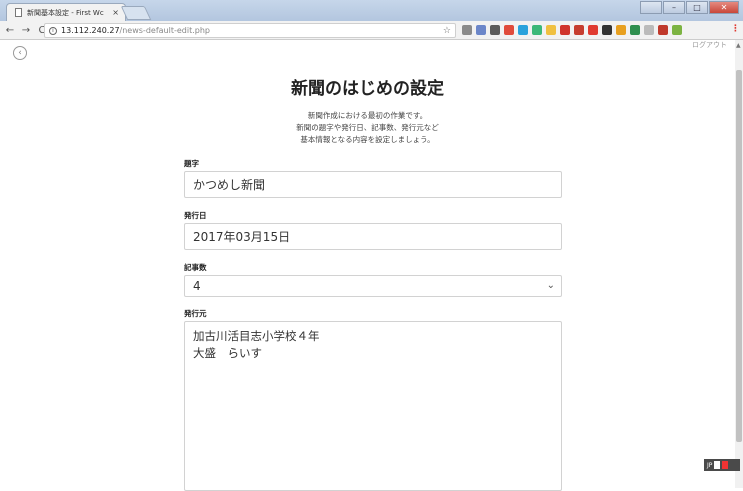 This screenshot has height=491, width=743. I want to click on ime-mode-icon, so click(725, 465).